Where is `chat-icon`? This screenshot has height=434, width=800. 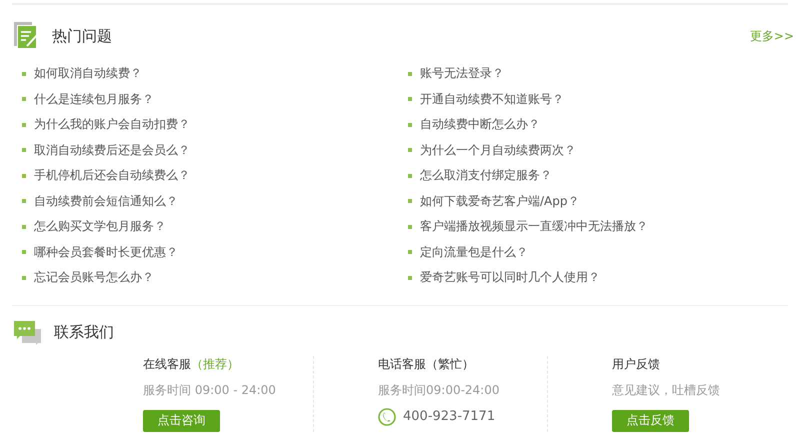
chat-icon is located at coordinates (28, 332).